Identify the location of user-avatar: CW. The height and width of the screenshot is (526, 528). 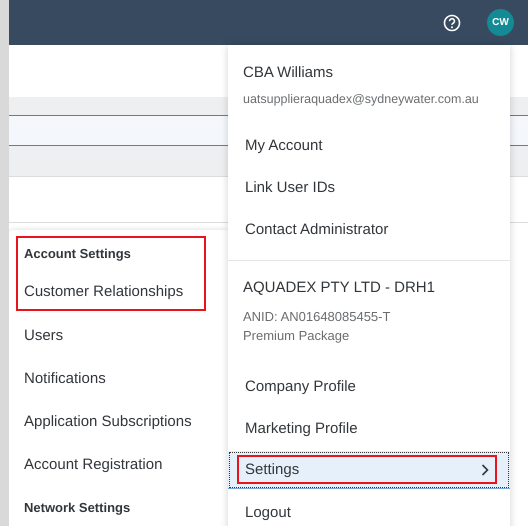
(500, 22).